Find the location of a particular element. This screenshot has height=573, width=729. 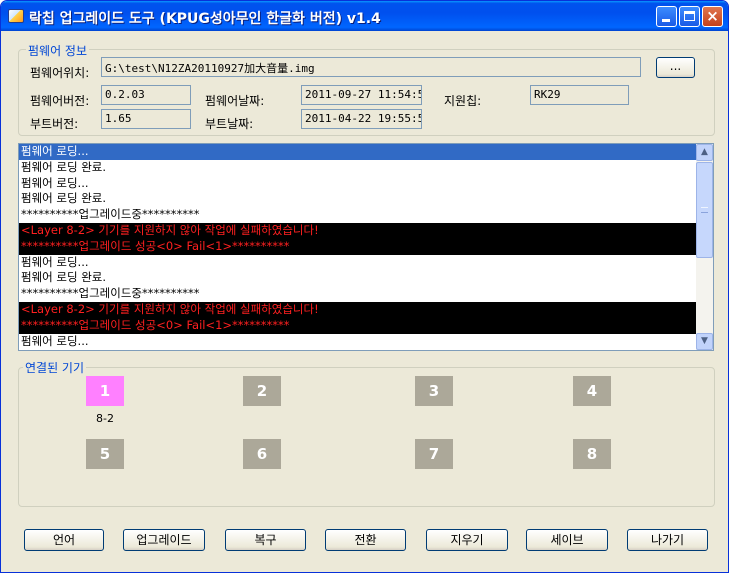

window-title: 락칩 업그레이드 도구 (KPUG성아무인 한글화 버전) v1.4 is located at coordinates (205, 19).